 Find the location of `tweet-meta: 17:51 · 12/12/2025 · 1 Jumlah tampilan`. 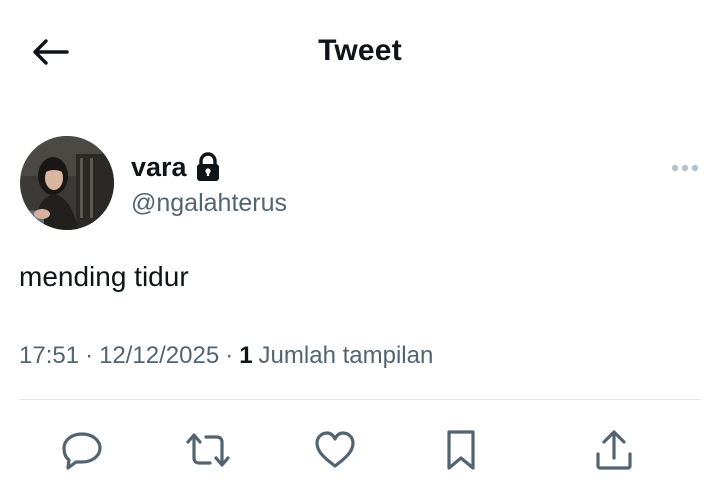

tweet-meta: 17:51 · 12/12/2025 · 1 Jumlah tampilan is located at coordinates (226, 356).